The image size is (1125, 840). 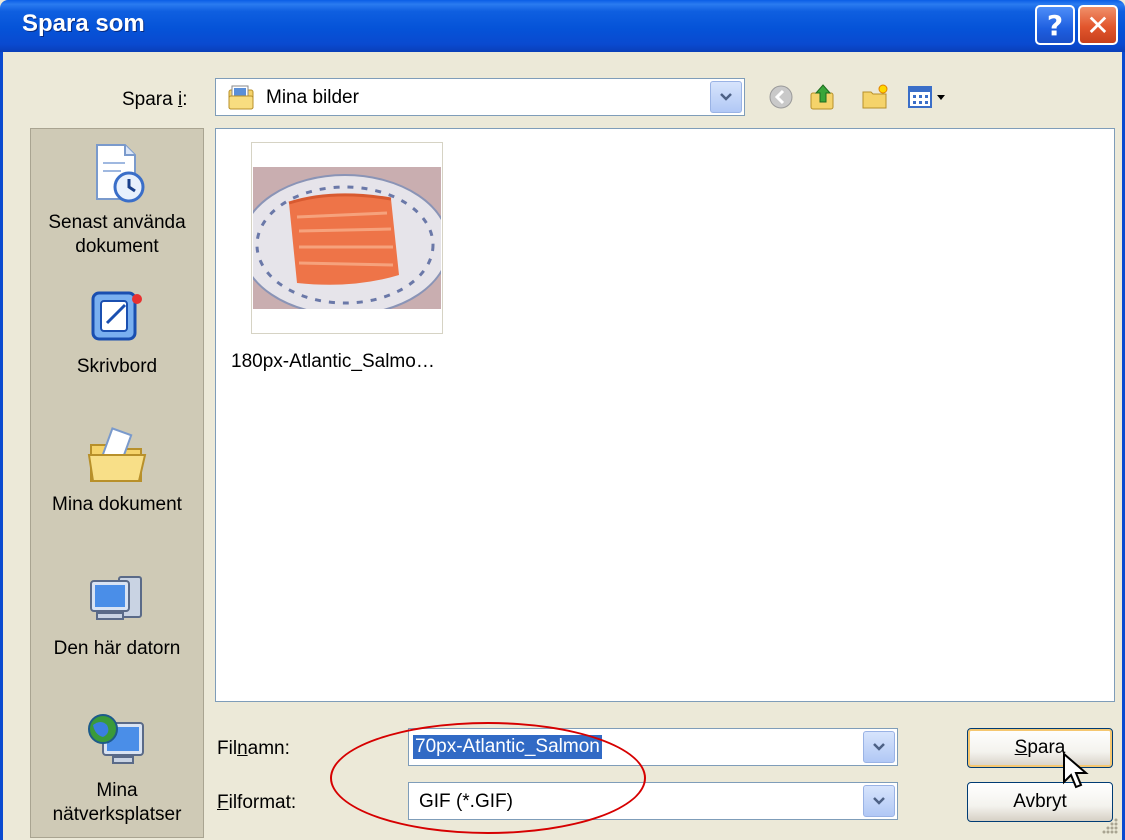 What do you see at coordinates (781, 97) in the screenshot?
I see `back-icon` at bounding box center [781, 97].